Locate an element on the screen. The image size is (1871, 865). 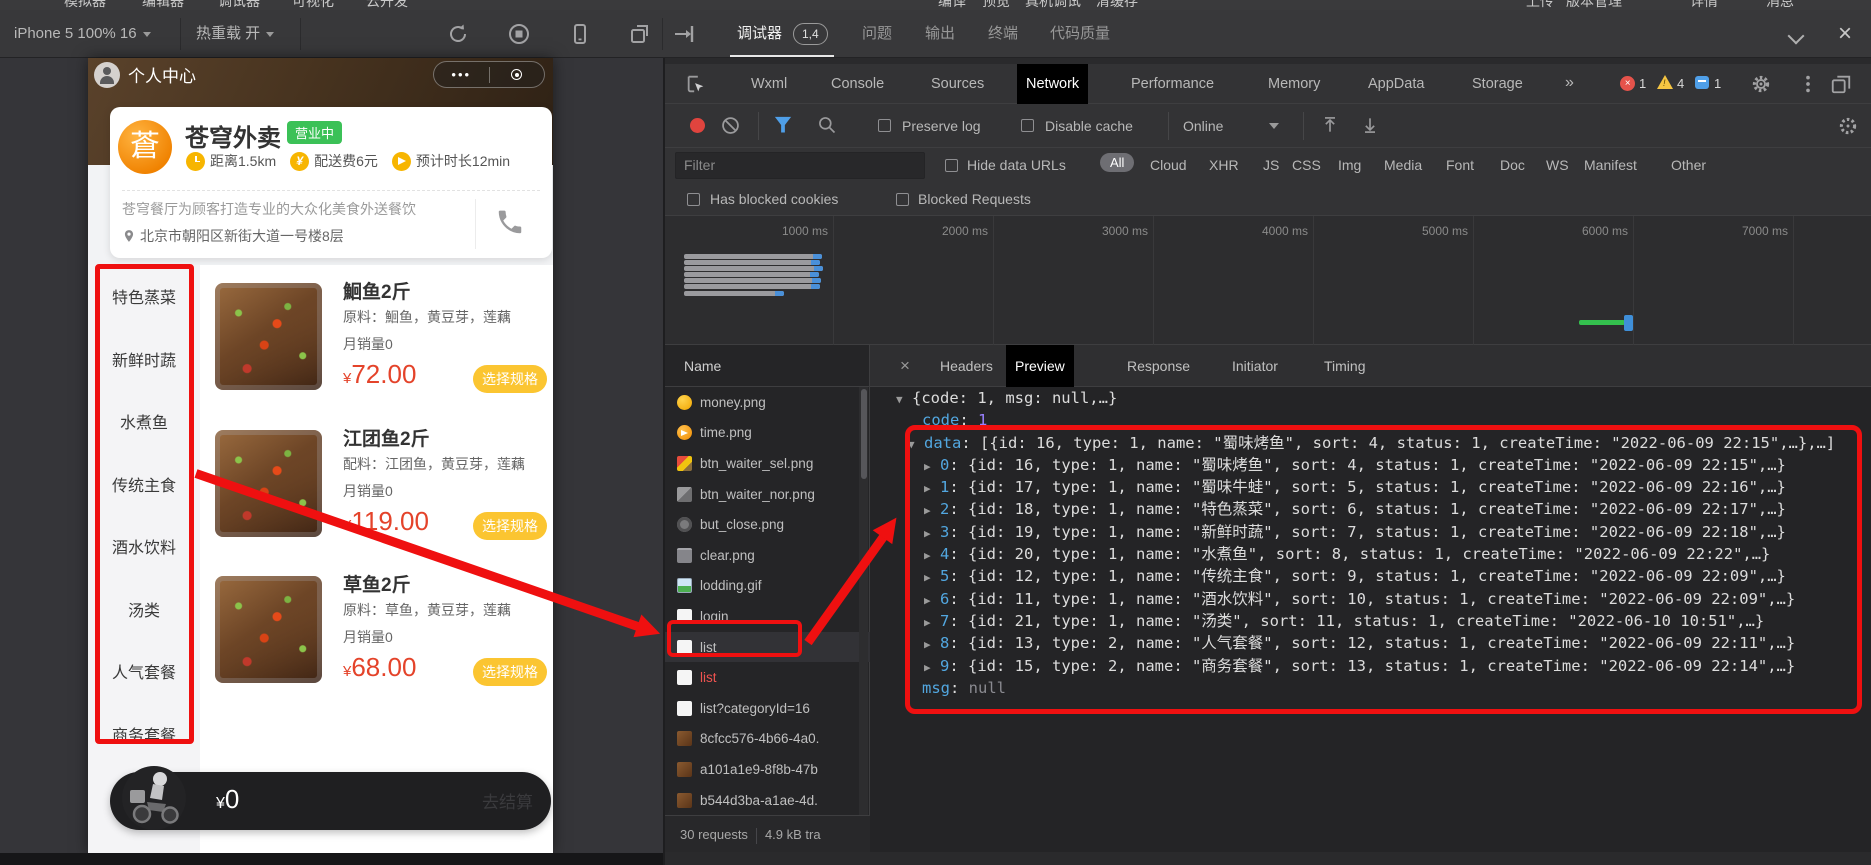
refresh-icon is located at coordinates (458, 34).